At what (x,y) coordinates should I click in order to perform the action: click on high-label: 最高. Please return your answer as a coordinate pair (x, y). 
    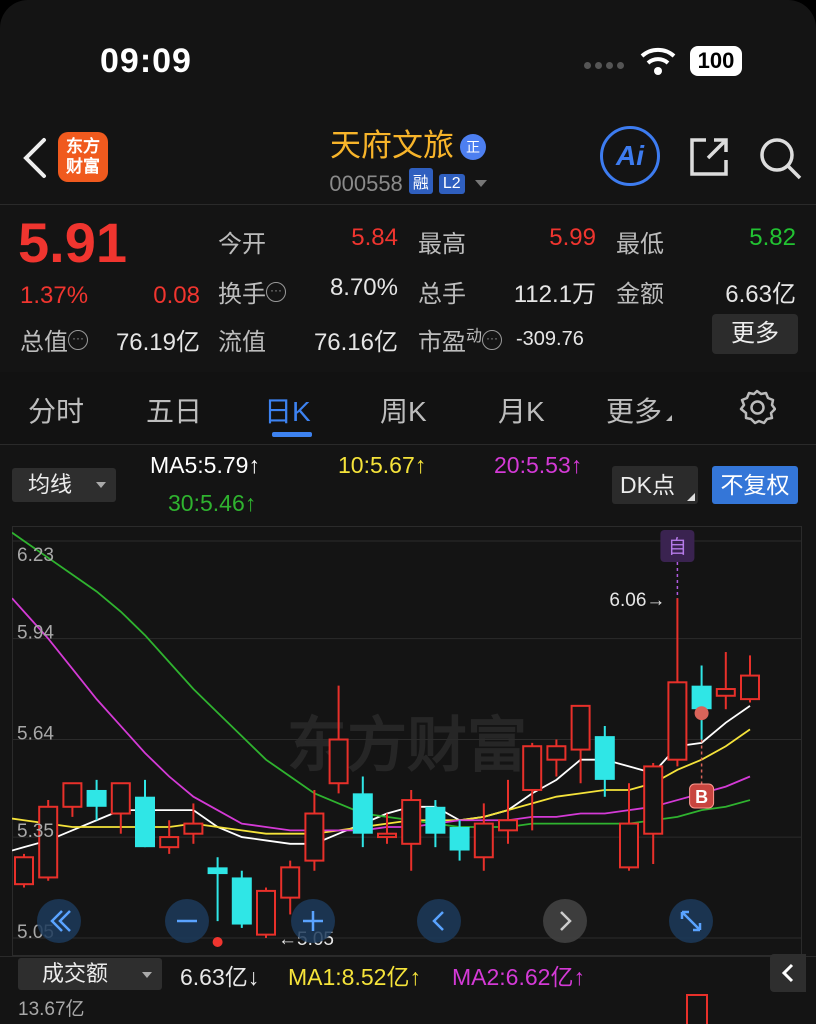
    Looking at the image, I should click on (442, 244).